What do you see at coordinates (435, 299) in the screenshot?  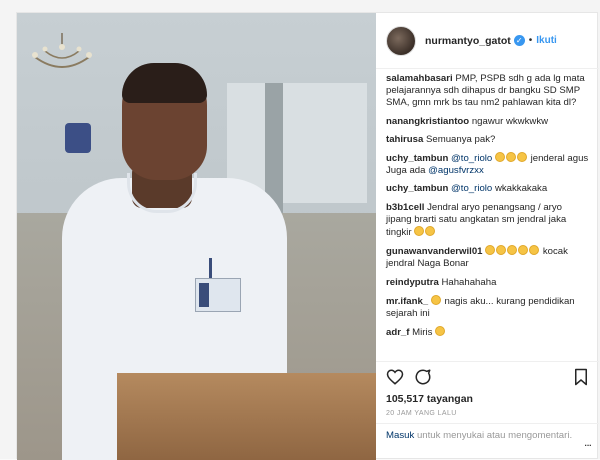 I see `crying-emoji-icon` at bounding box center [435, 299].